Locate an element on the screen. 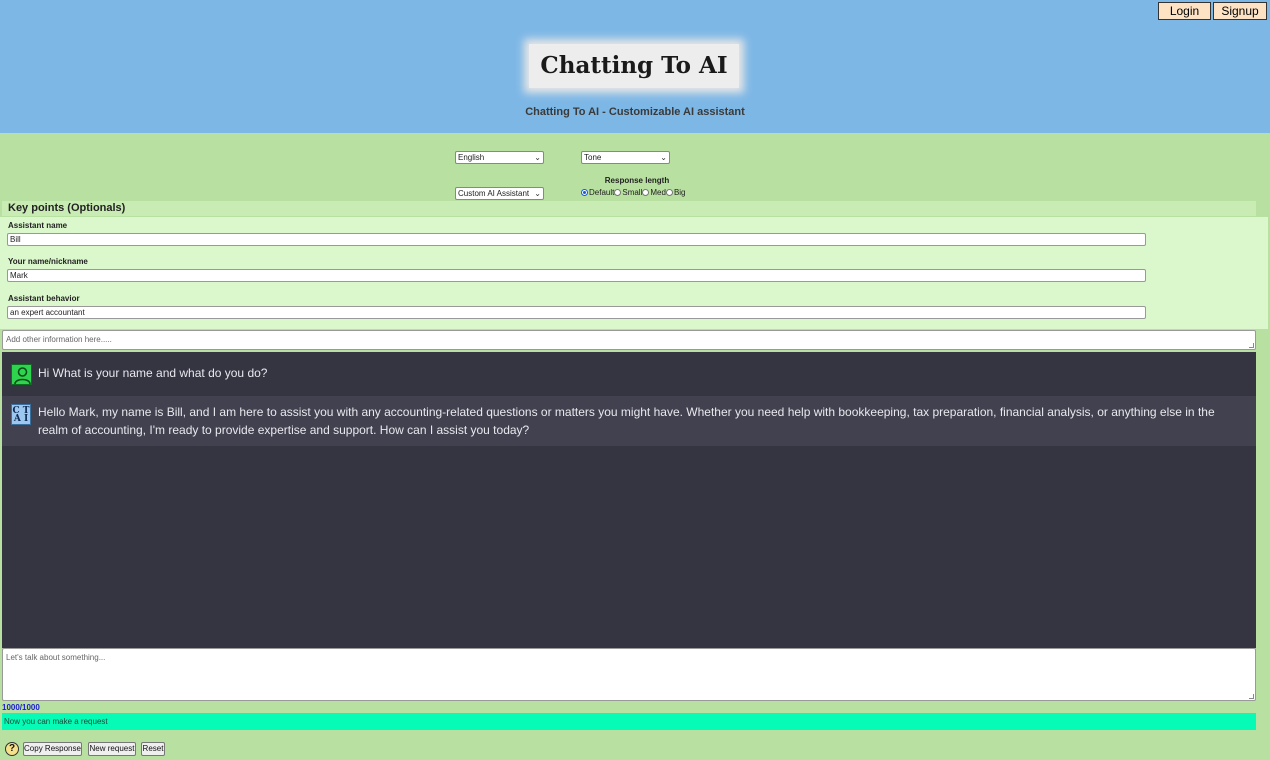  radio-med is located at coordinates (646, 192).